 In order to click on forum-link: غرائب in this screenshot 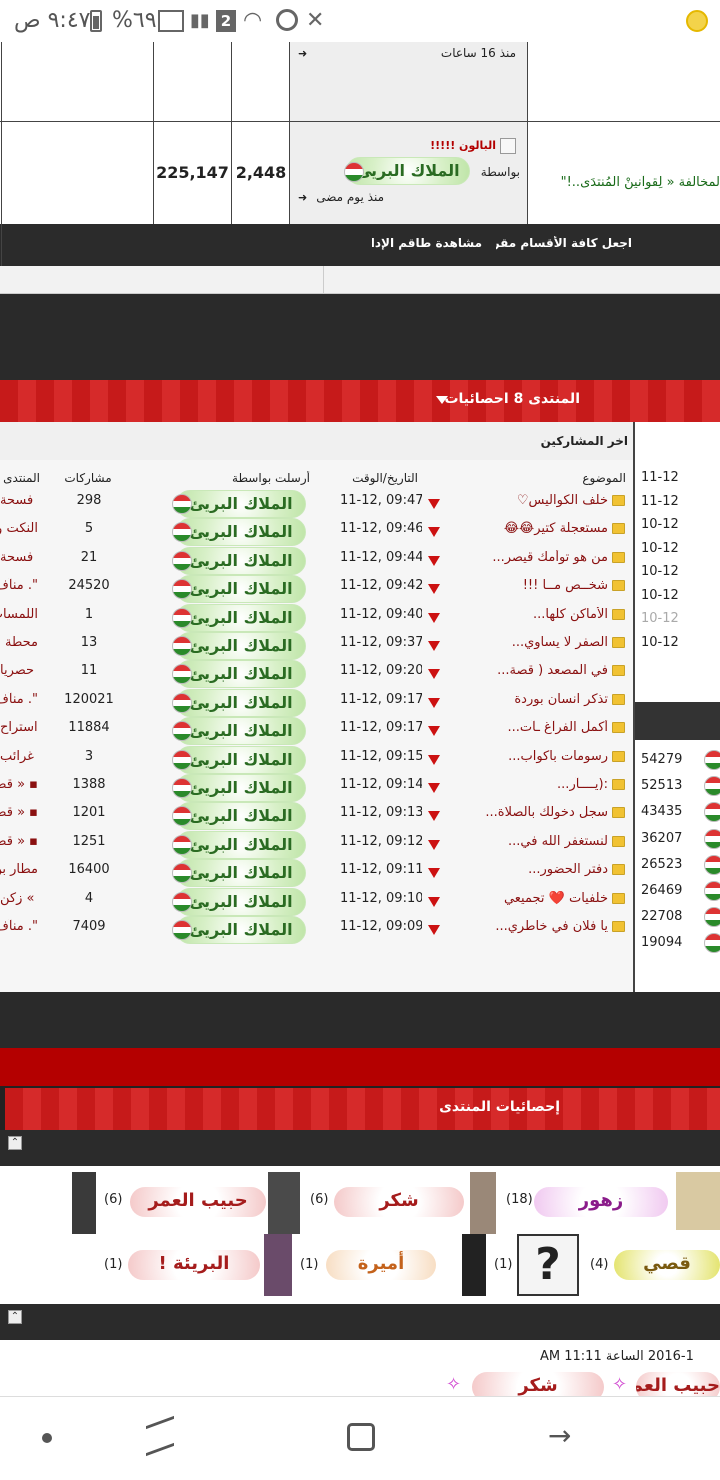, I will do `click(19, 756)`.